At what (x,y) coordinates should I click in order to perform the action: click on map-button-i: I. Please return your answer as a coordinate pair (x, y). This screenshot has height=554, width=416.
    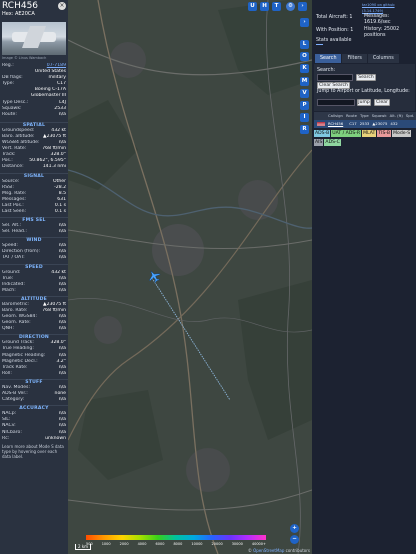
    Looking at the image, I should click on (304, 118).